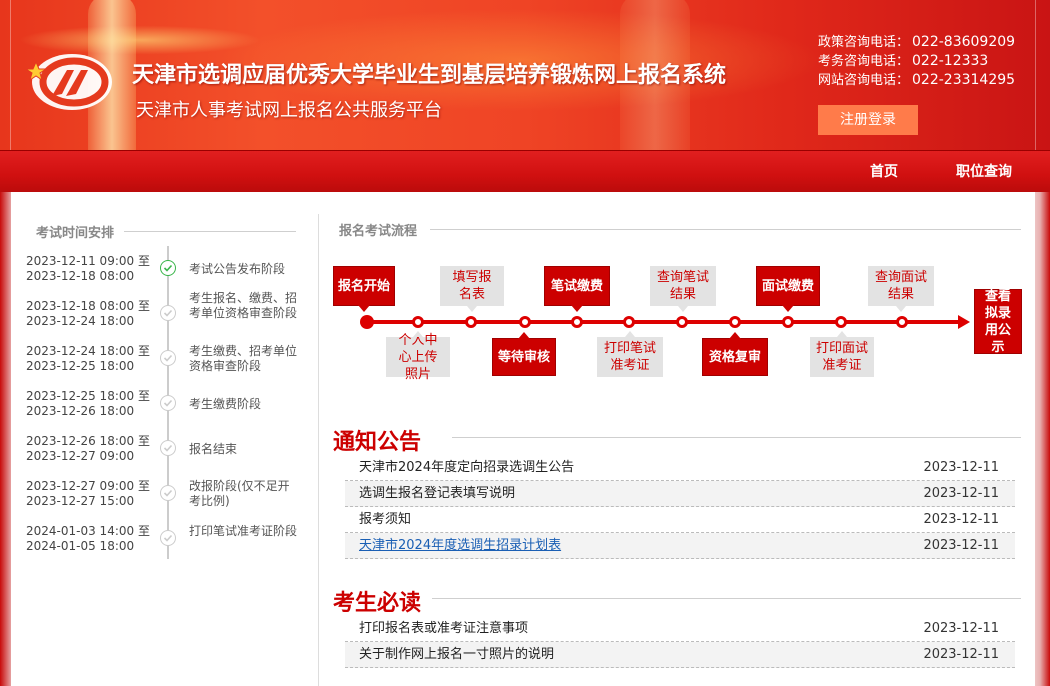 The width and height of the screenshot is (1050, 686). What do you see at coordinates (289, 110) in the screenshot?
I see `platform-subtitle: 天津市人事考试网上报名公共服务平台` at bounding box center [289, 110].